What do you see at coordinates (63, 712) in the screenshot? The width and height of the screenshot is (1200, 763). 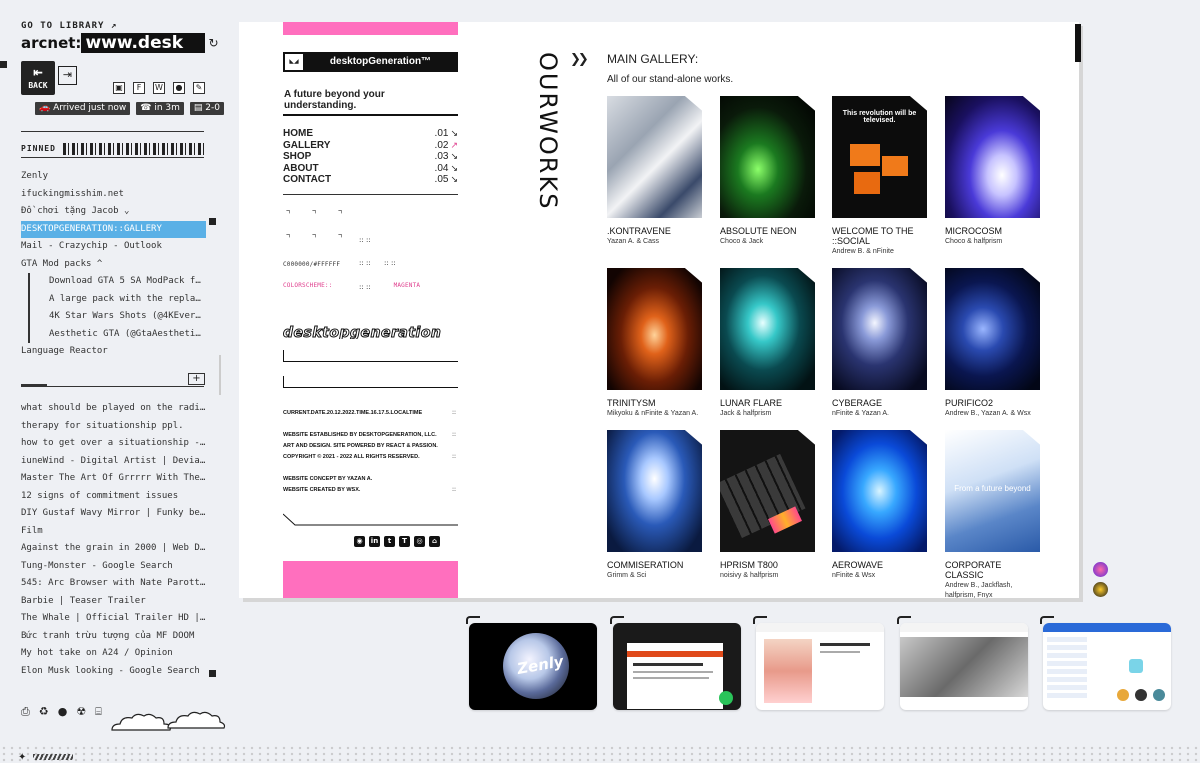 I see `circle-icon: ●` at bounding box center [63, 712].